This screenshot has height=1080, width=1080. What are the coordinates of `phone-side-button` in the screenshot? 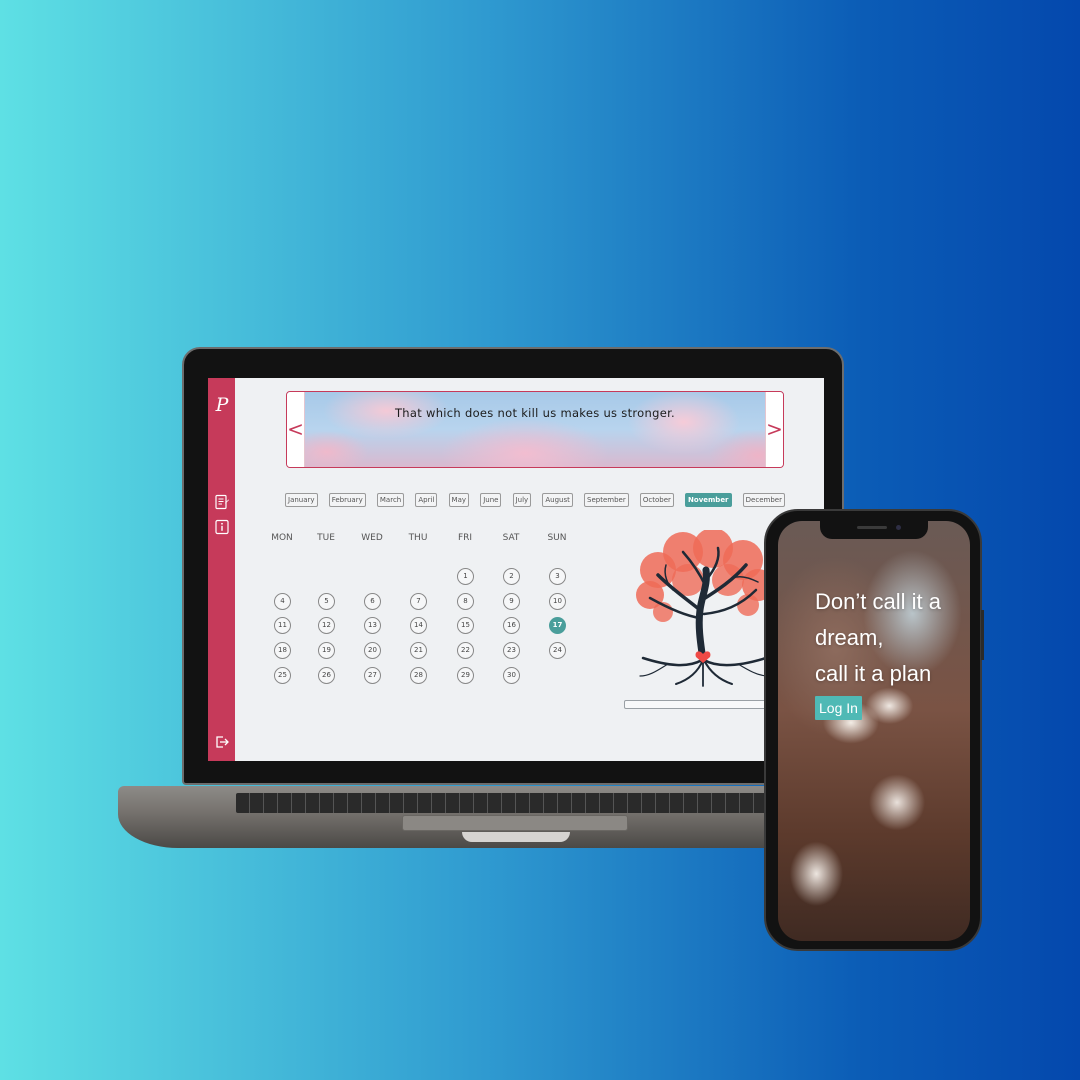 It's located at (982, 635).